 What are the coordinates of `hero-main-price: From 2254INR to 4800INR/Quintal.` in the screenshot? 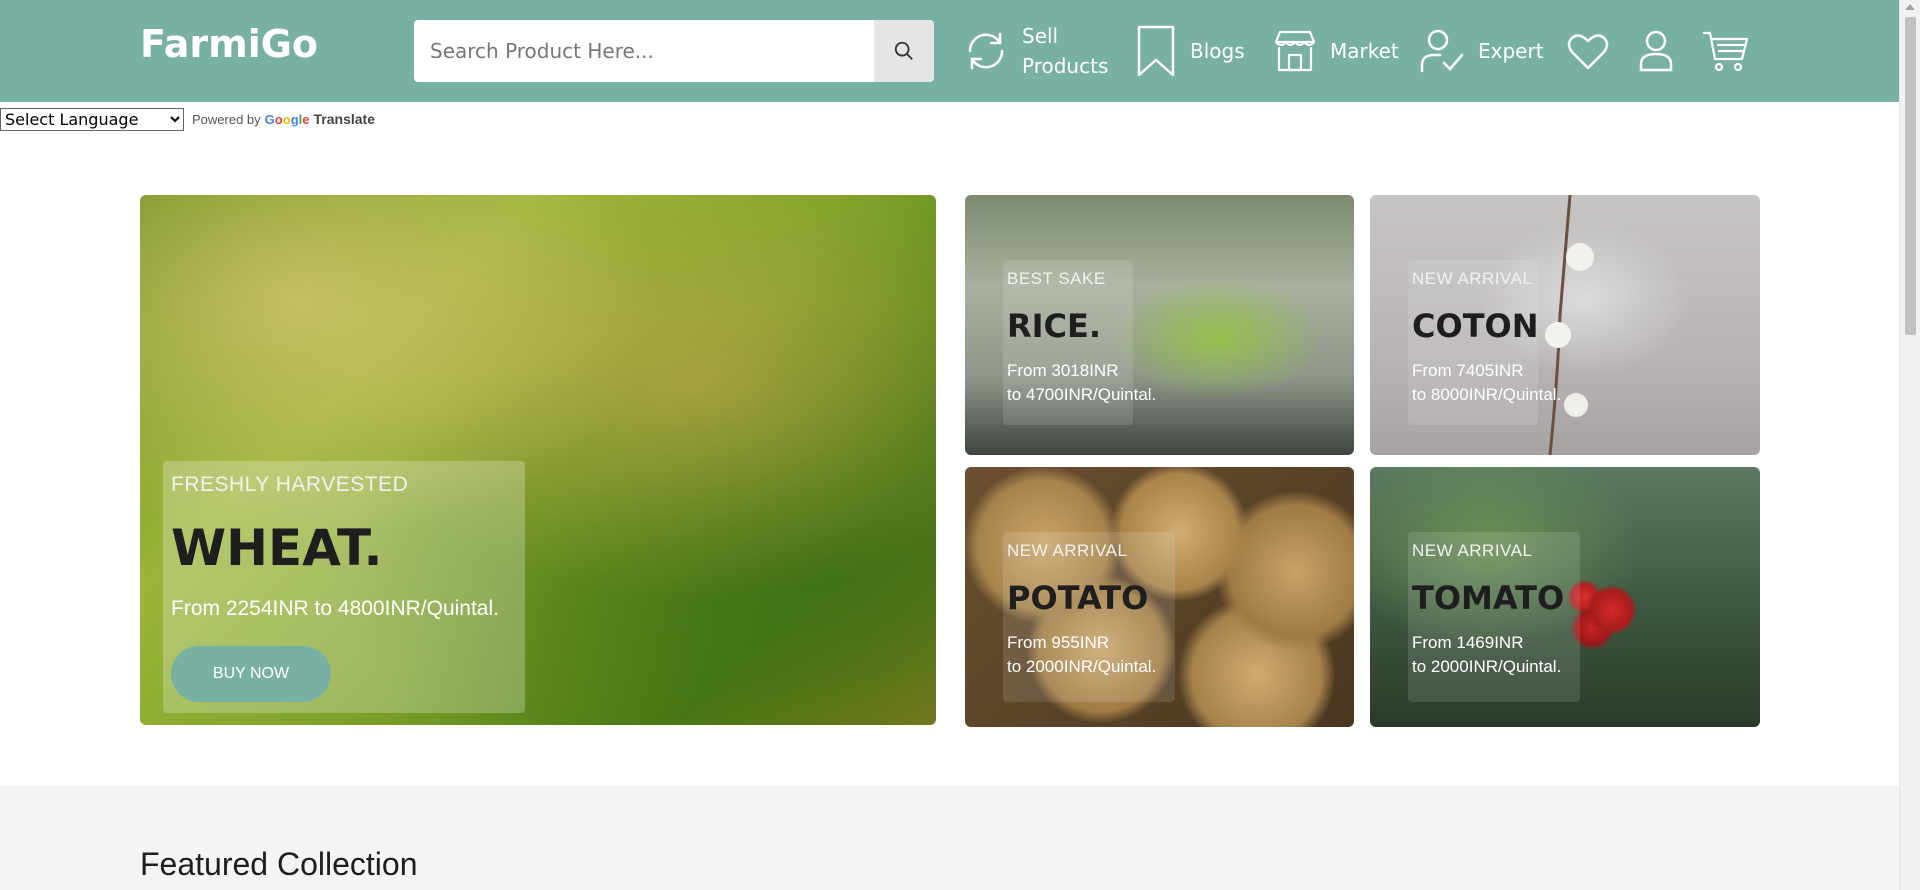 It's located at (335, 608).